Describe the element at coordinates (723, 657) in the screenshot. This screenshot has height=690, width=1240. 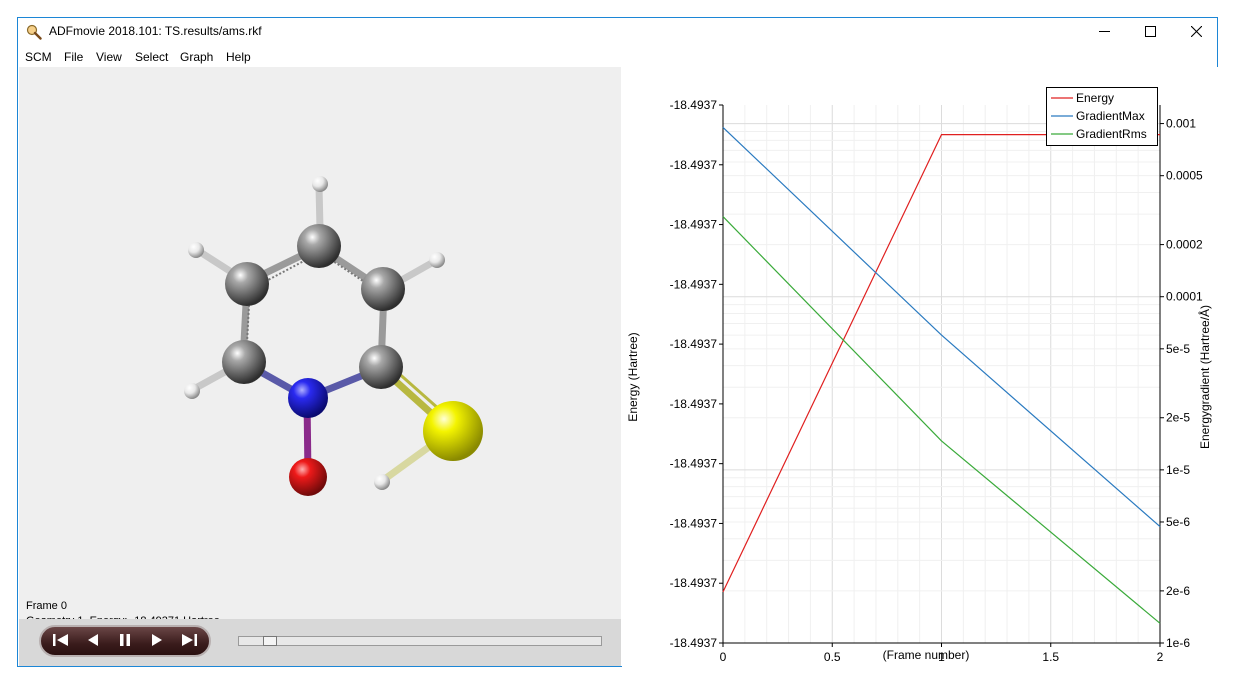
I see `x-tick-label: 0` at that location.